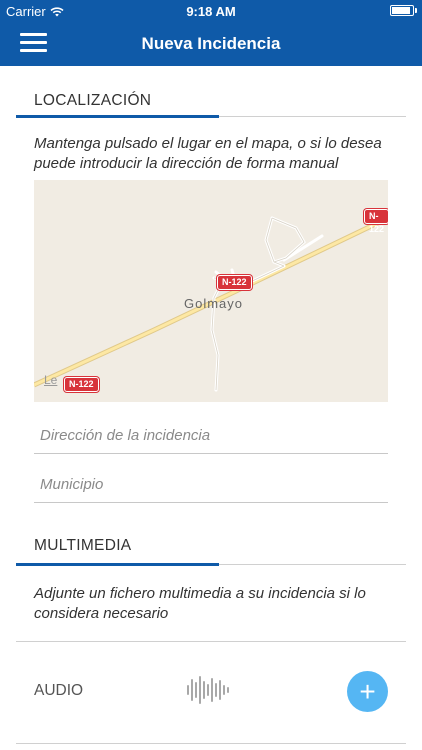  Describe the element at coordinates (367, 691) in the screenshot. I see `add-audio-button: +` at that location.